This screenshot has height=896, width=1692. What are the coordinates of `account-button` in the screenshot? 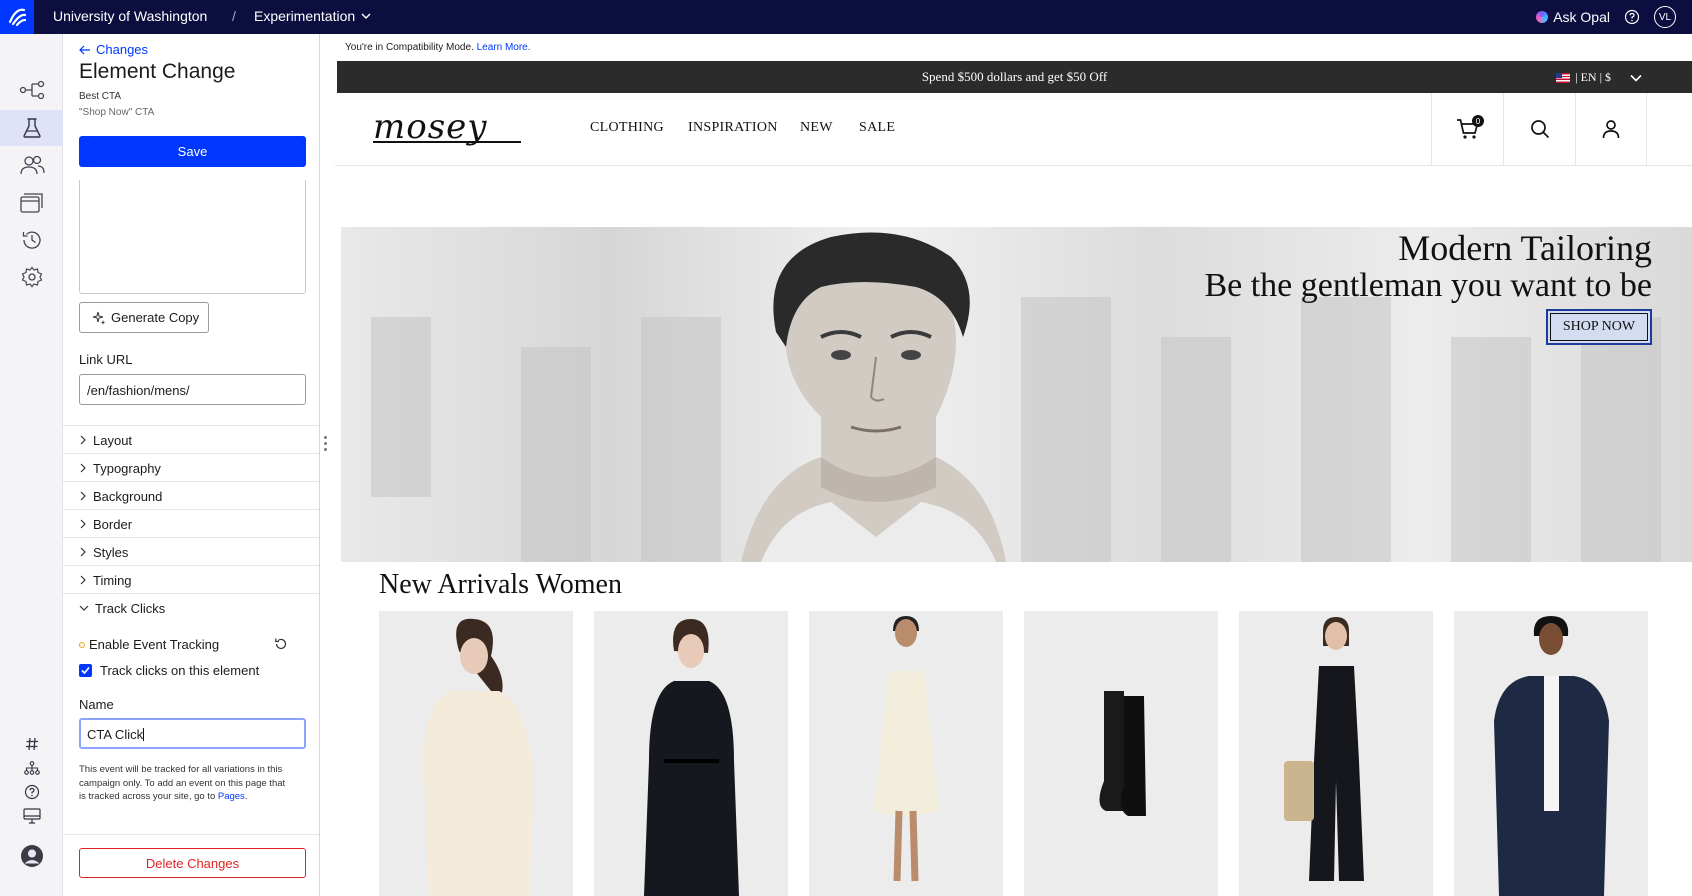 It's located at (1611, 129).